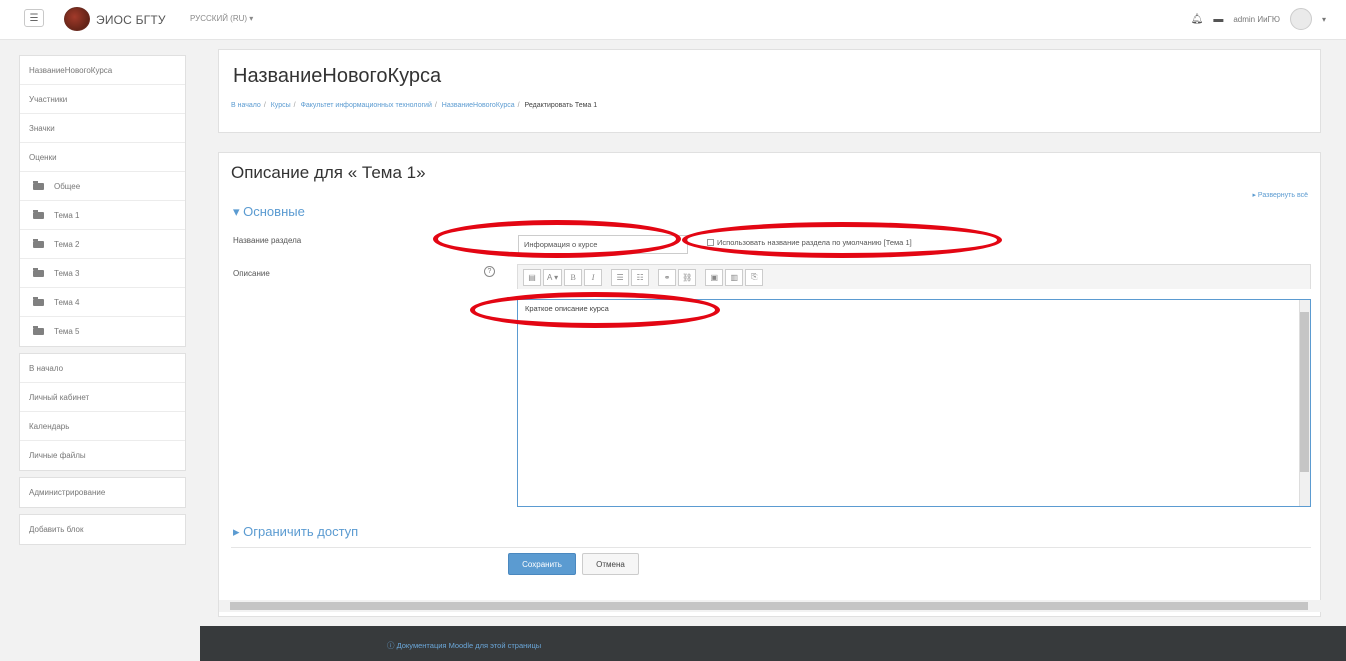  I want to click on scroll-thumb, so click(769, 606).